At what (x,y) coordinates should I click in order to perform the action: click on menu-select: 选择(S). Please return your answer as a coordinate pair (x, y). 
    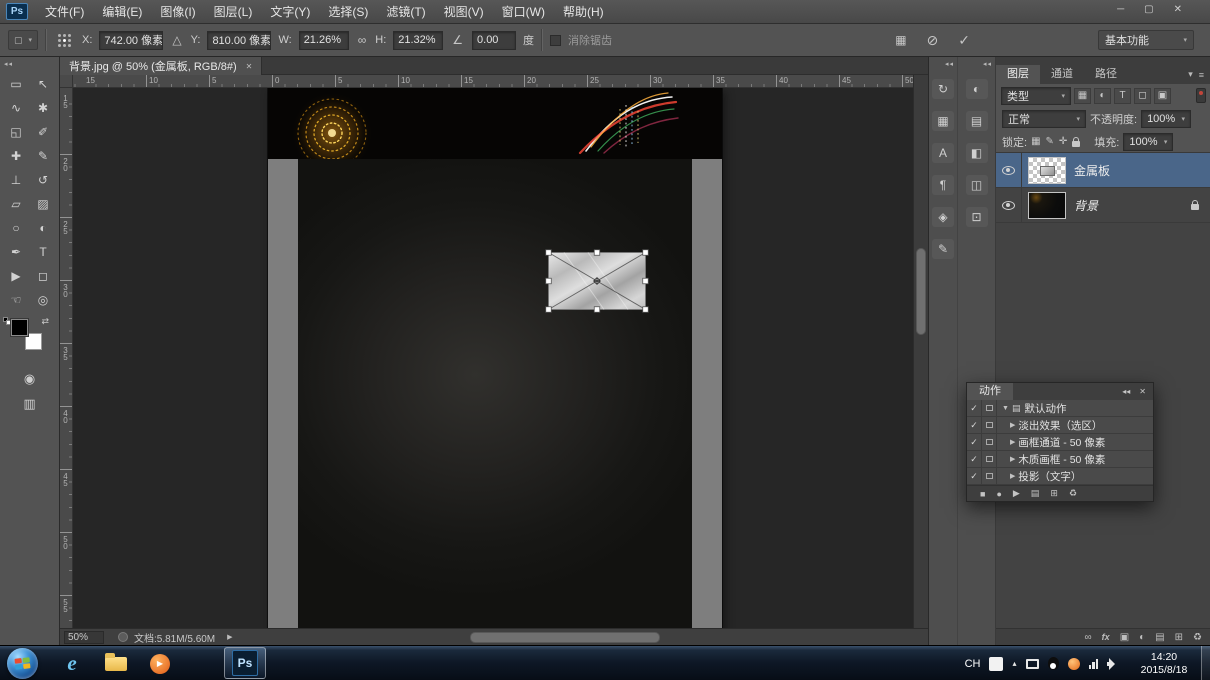
    Looking at the image, I should click on (348, 12).